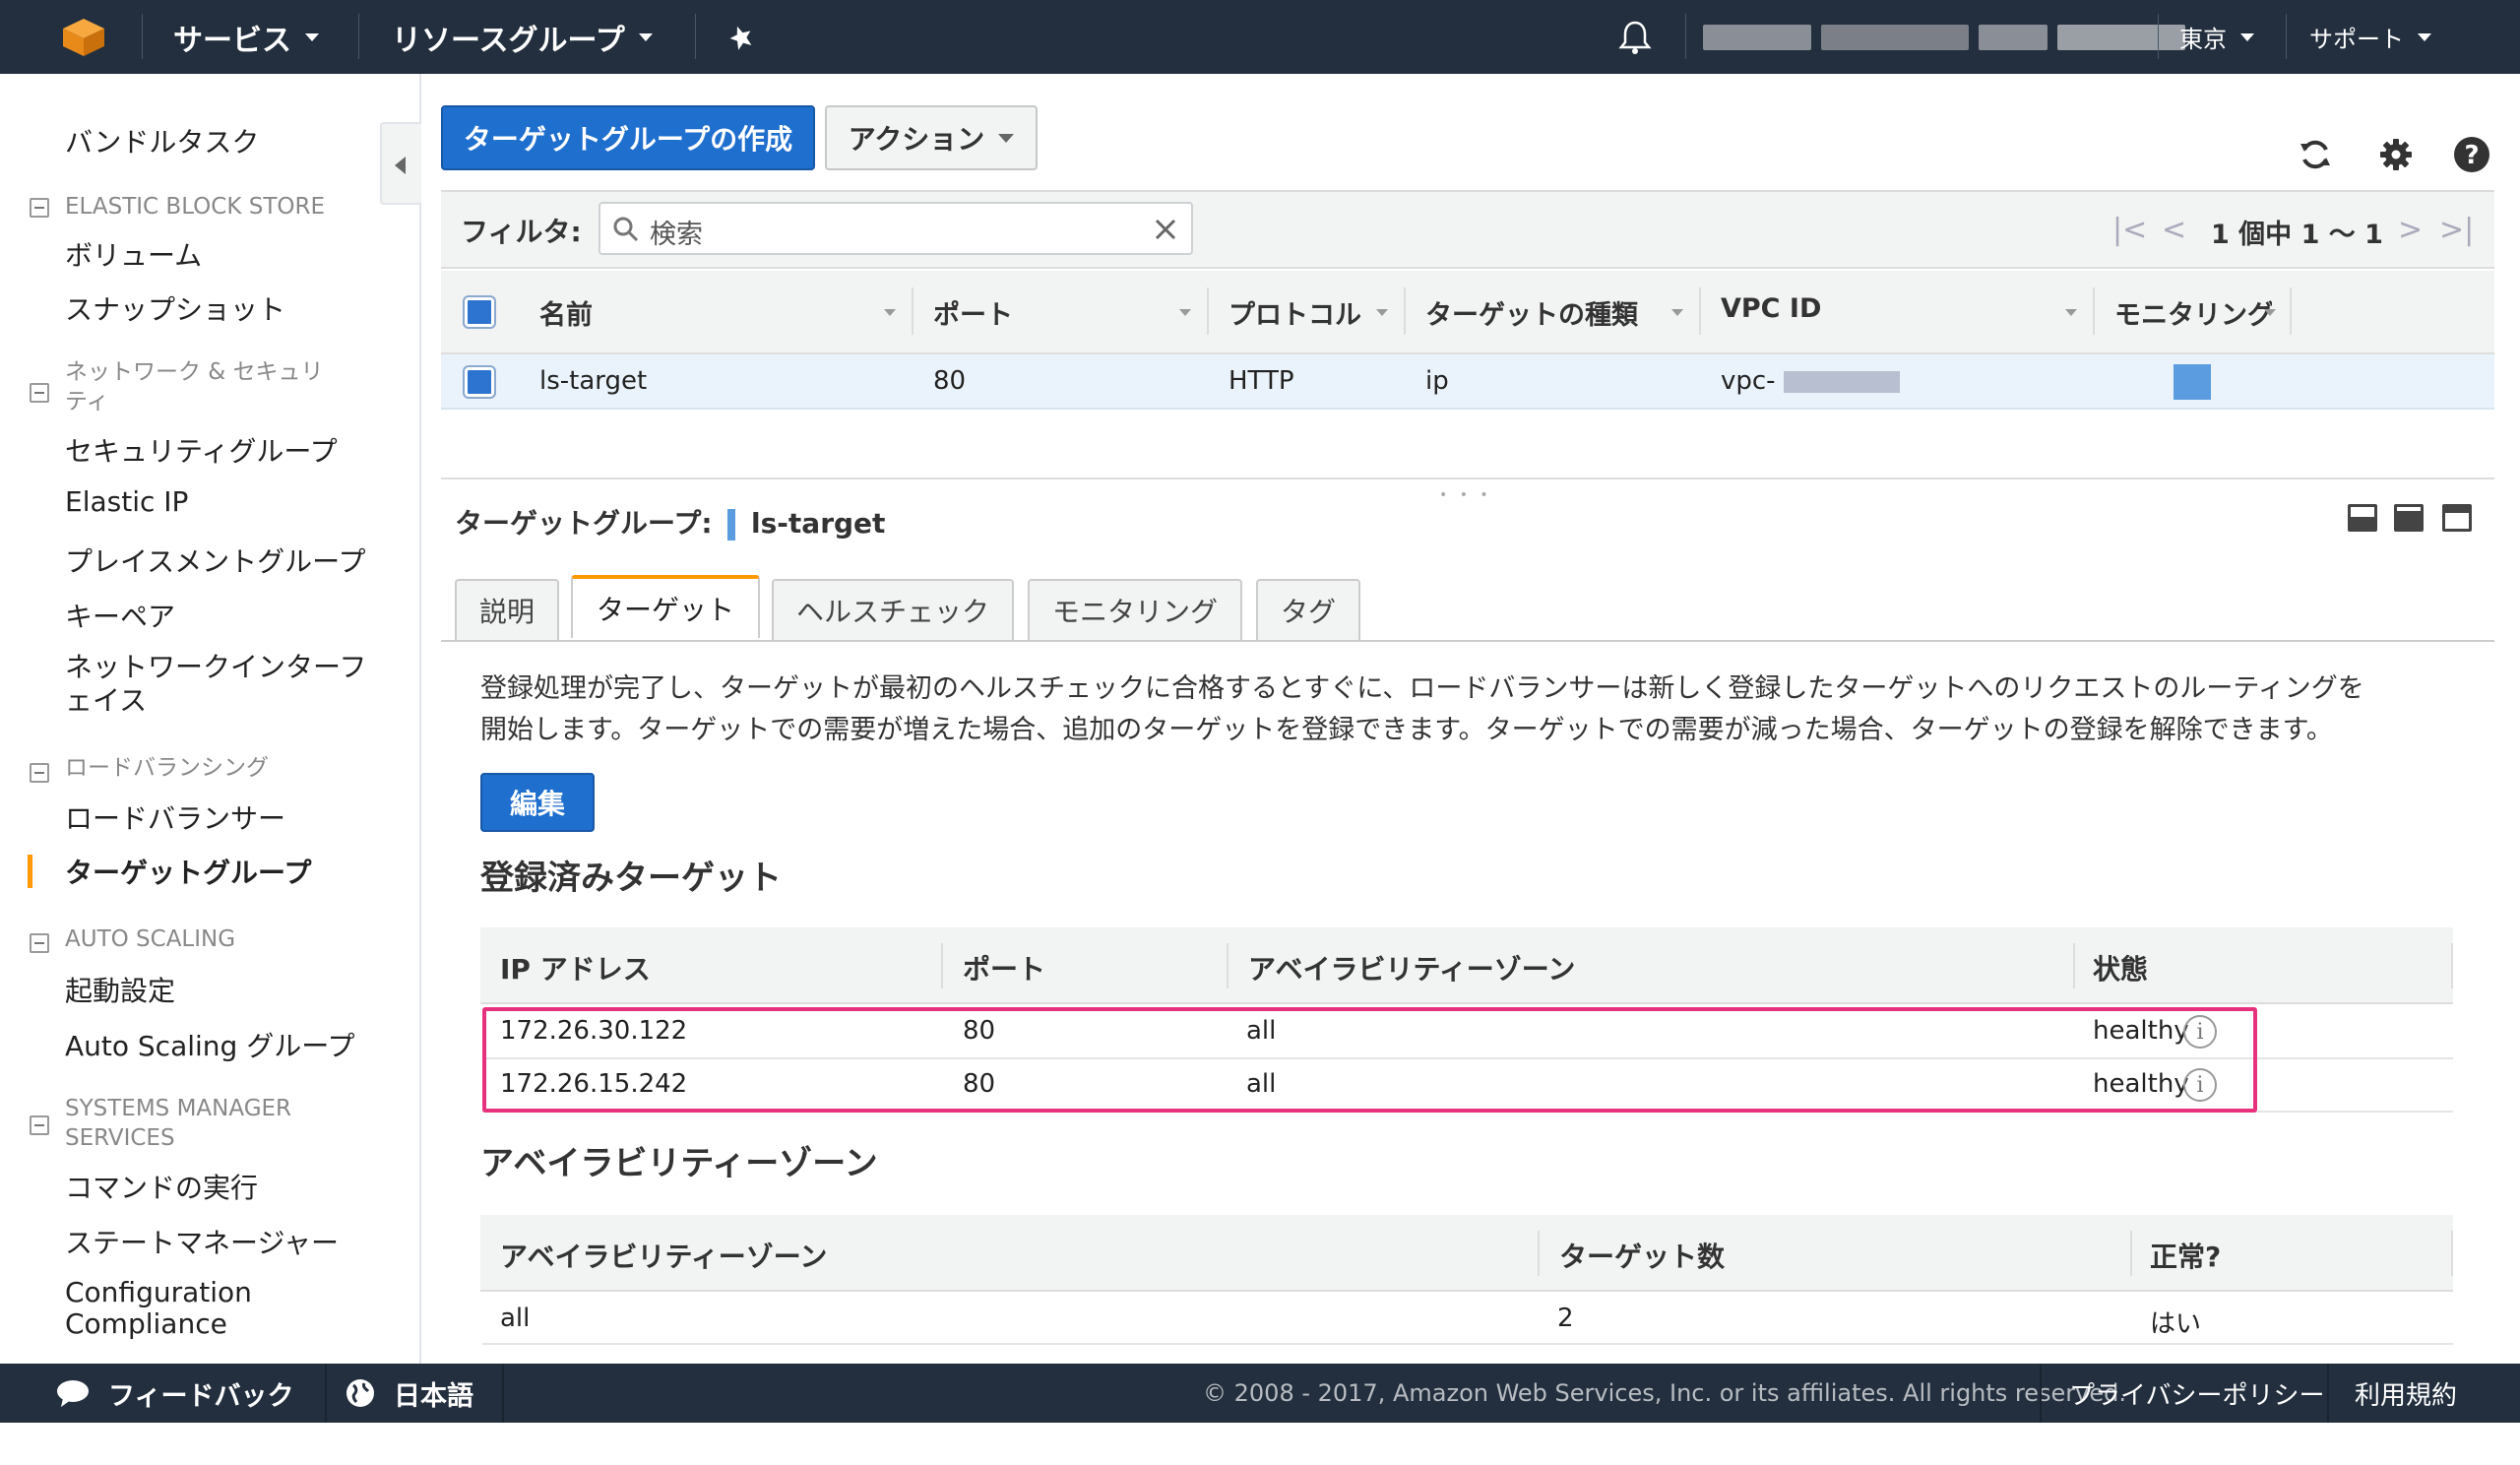 The image size is (2520, 1465). Describe the element at coordinates (1748, 381) in the screenshot. I see `vpc-prefix: vpc-` at that location.